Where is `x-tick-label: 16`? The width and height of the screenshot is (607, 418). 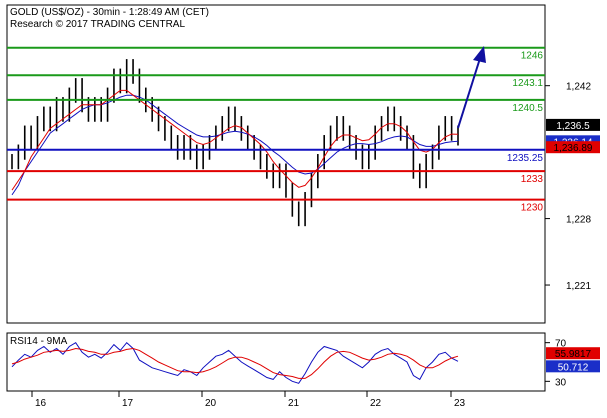
x-tick-label: 16 is located at coordinates (41, 403).